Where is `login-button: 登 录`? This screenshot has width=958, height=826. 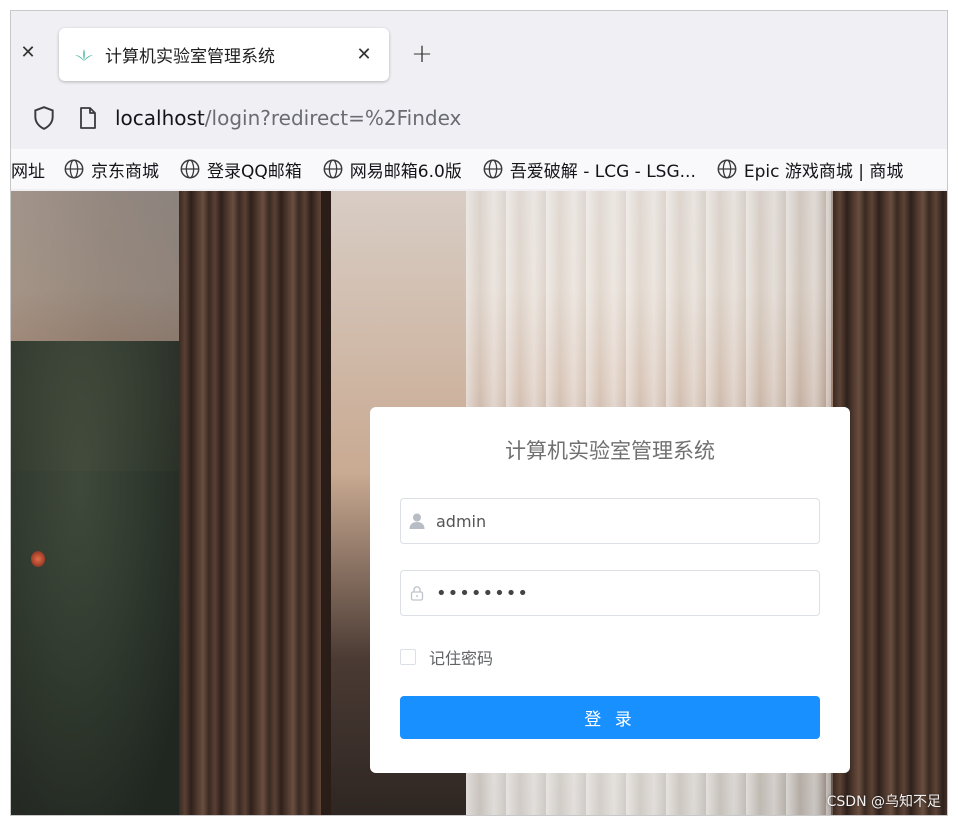
login-button: 登 录 is located at coordinates (610, 717).